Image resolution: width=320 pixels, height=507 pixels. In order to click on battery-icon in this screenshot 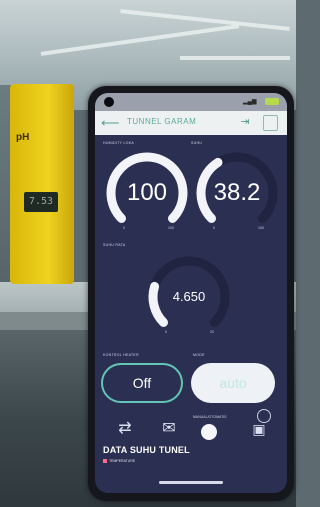, I will do `click(272, 101)`.